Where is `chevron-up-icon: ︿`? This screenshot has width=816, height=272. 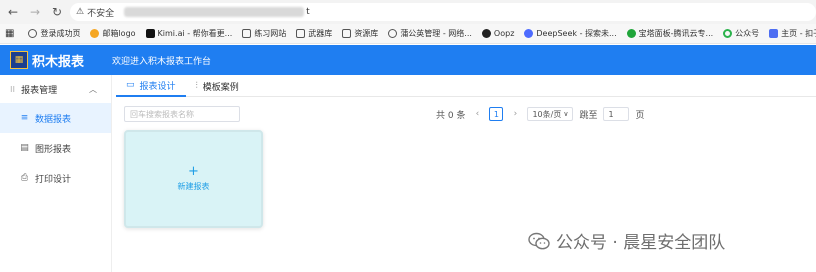 chevron-up-icon: ︿ is located at coordinates (93, 89).